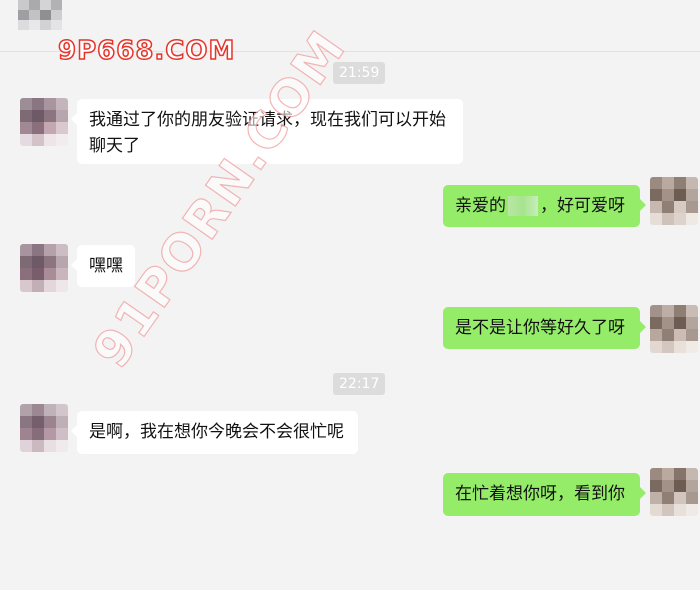 This screenshot has height=590, width=700. I want to click on message-text: 亲爱的, so click(480, 206).